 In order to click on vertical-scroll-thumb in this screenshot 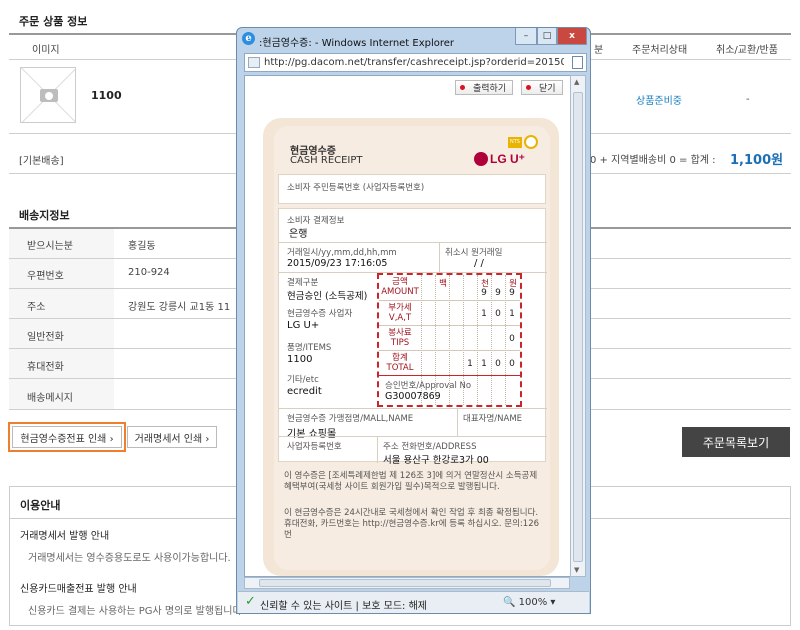, I will do `click(578, 327)`.